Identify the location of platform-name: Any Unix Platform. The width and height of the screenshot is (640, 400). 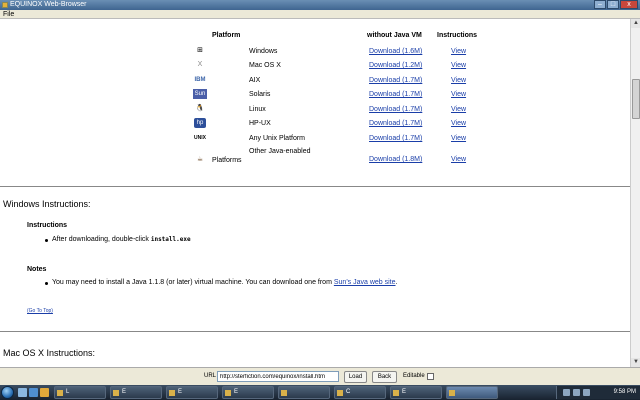
(277, 138).